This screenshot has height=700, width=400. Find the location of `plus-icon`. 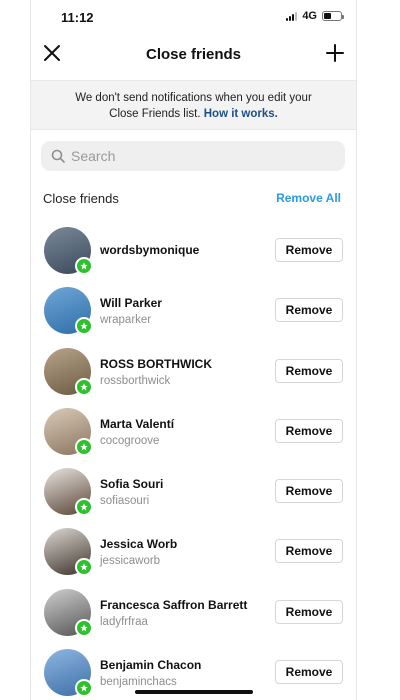

plus-icon is located at coordinates (335, 53).